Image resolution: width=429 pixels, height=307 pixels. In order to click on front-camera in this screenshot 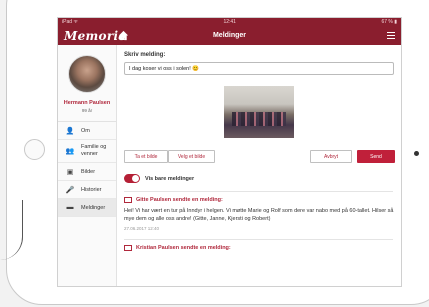, I will do `click(416, 153)`.